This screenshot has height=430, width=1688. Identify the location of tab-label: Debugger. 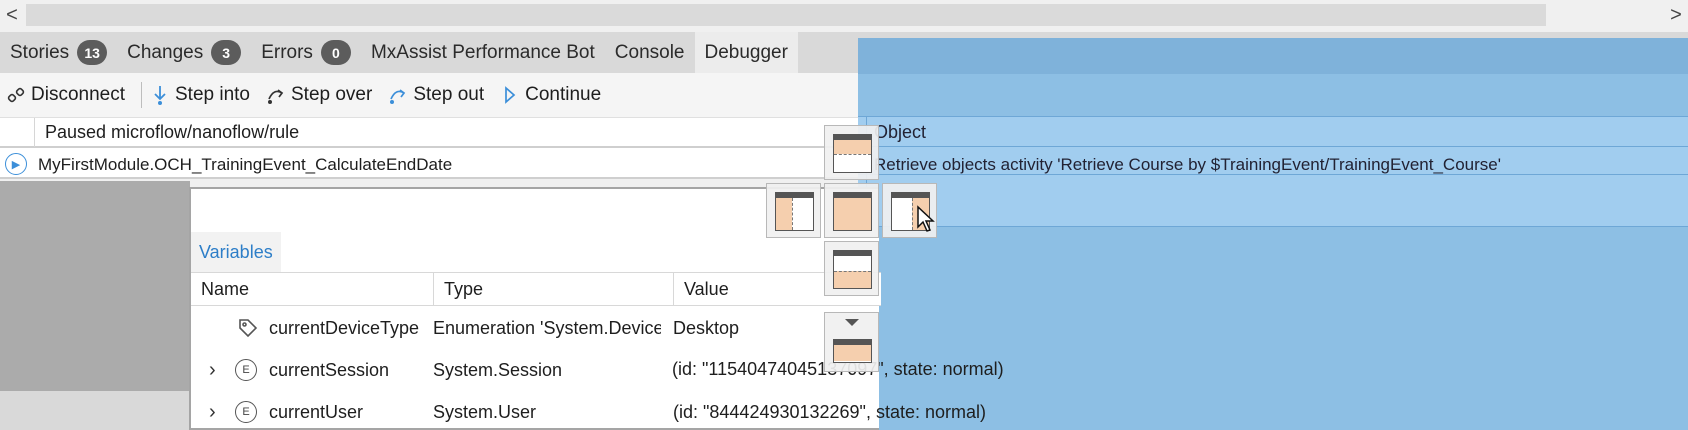
(746, 52).